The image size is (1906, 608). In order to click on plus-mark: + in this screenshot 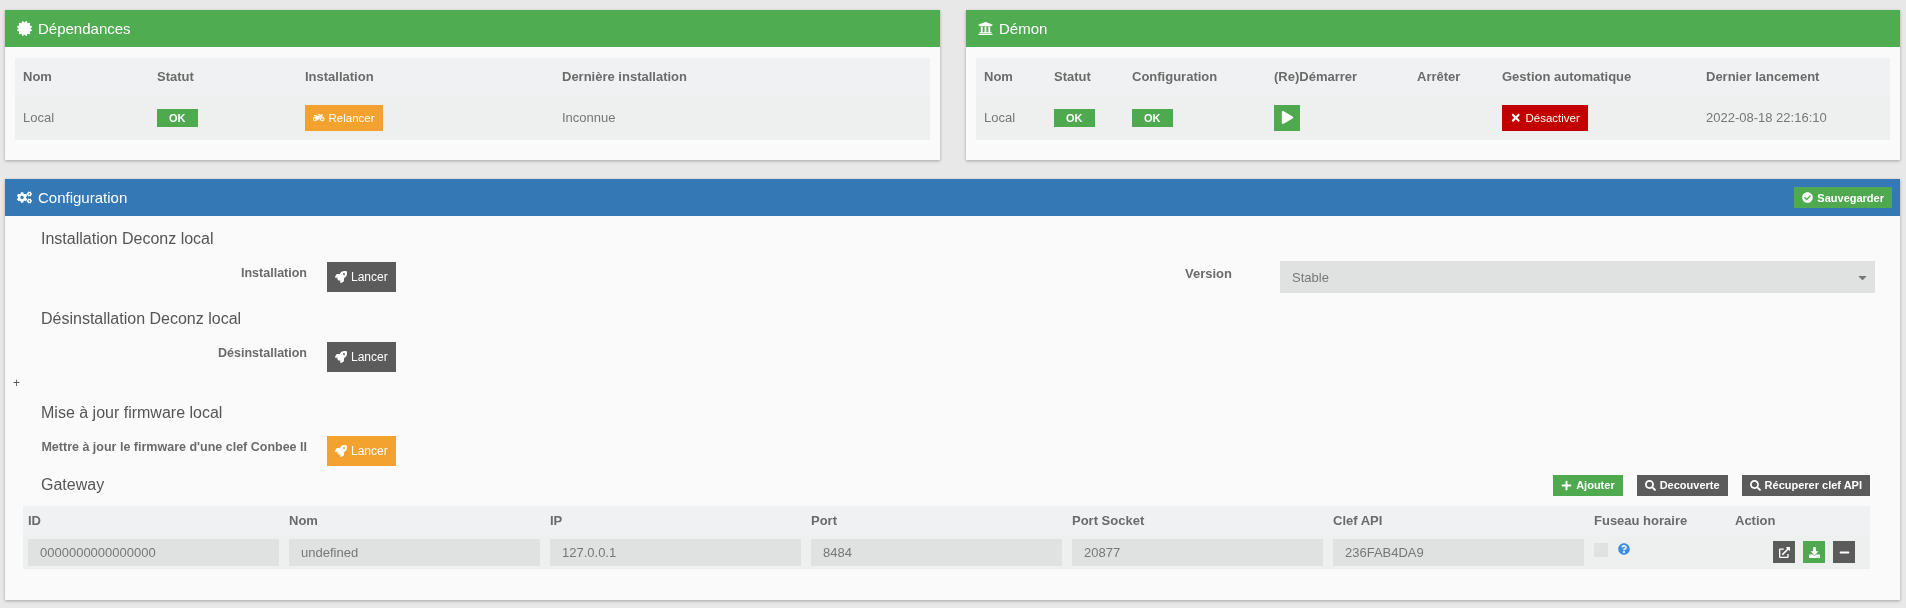, I will do `click(16, 383)`.